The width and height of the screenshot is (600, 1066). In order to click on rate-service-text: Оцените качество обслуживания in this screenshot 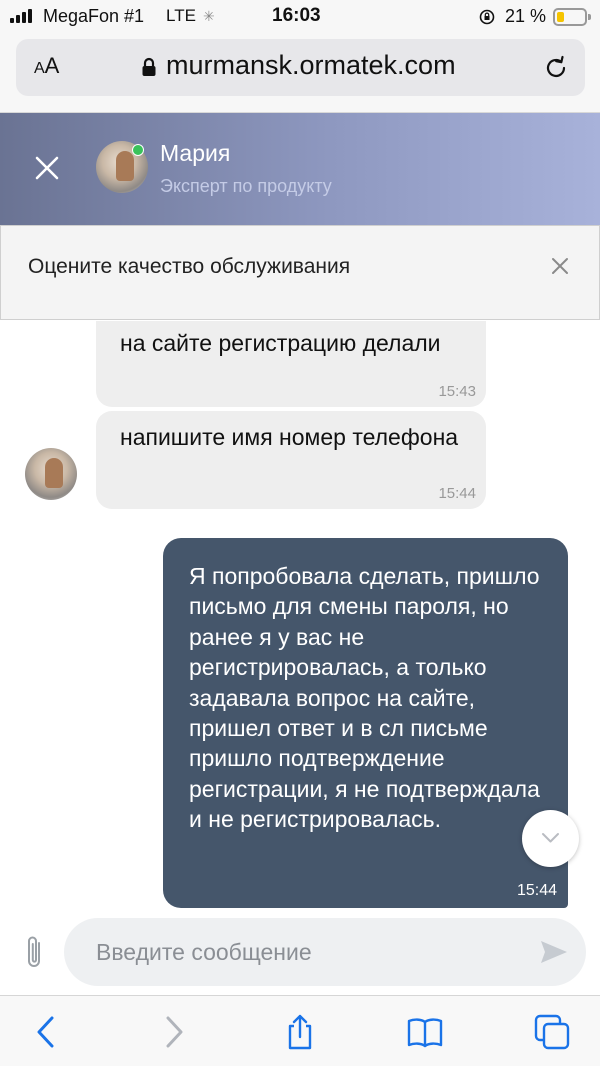, I will do `click(189, 267)`.